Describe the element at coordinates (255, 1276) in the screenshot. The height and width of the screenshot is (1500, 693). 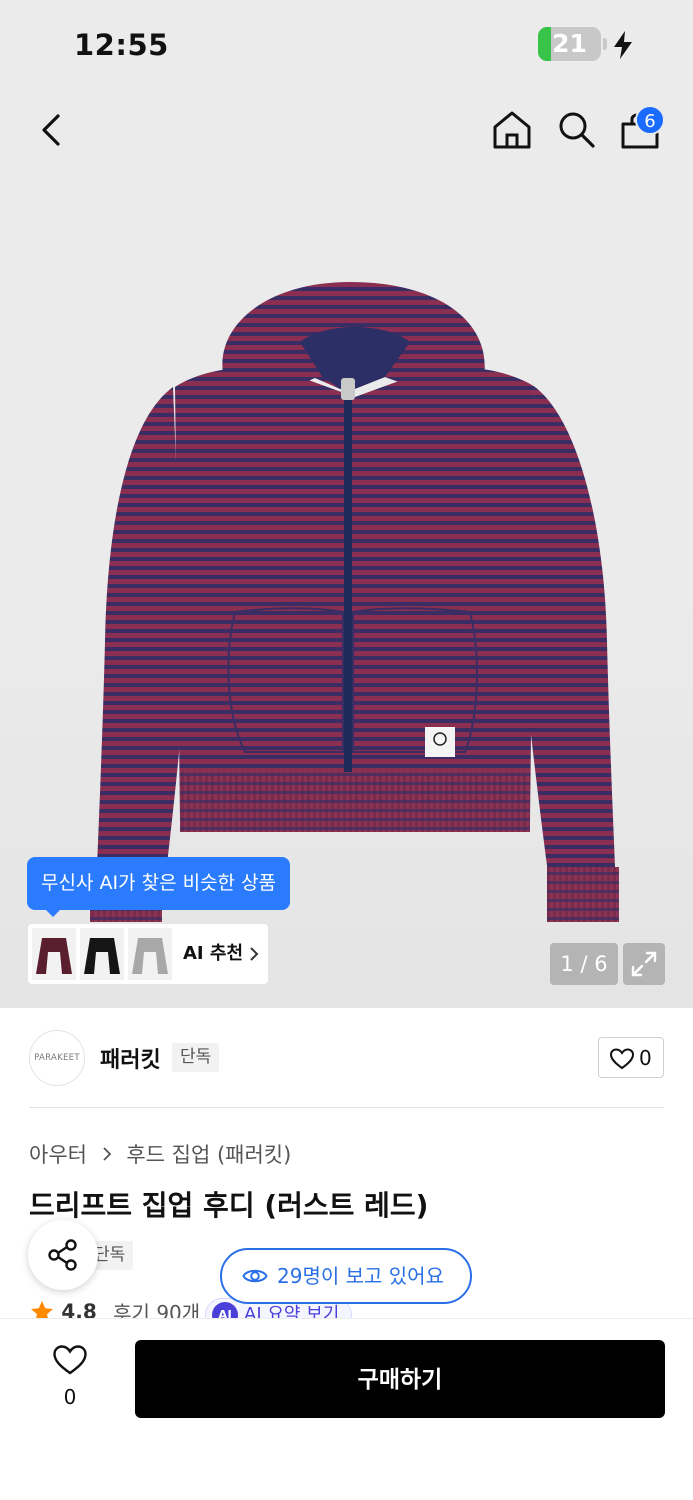
I see `eye-icon` at that location.